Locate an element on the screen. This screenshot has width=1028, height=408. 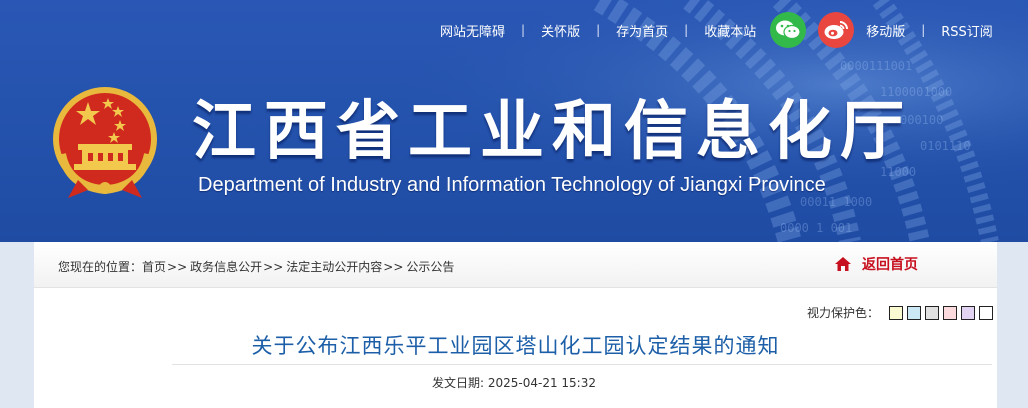
breadcrumb: 您现在的位置：首页>> 政务信息公开>> 法定主动公开内容>> 公示公告 is located at coordinates (256, 266).